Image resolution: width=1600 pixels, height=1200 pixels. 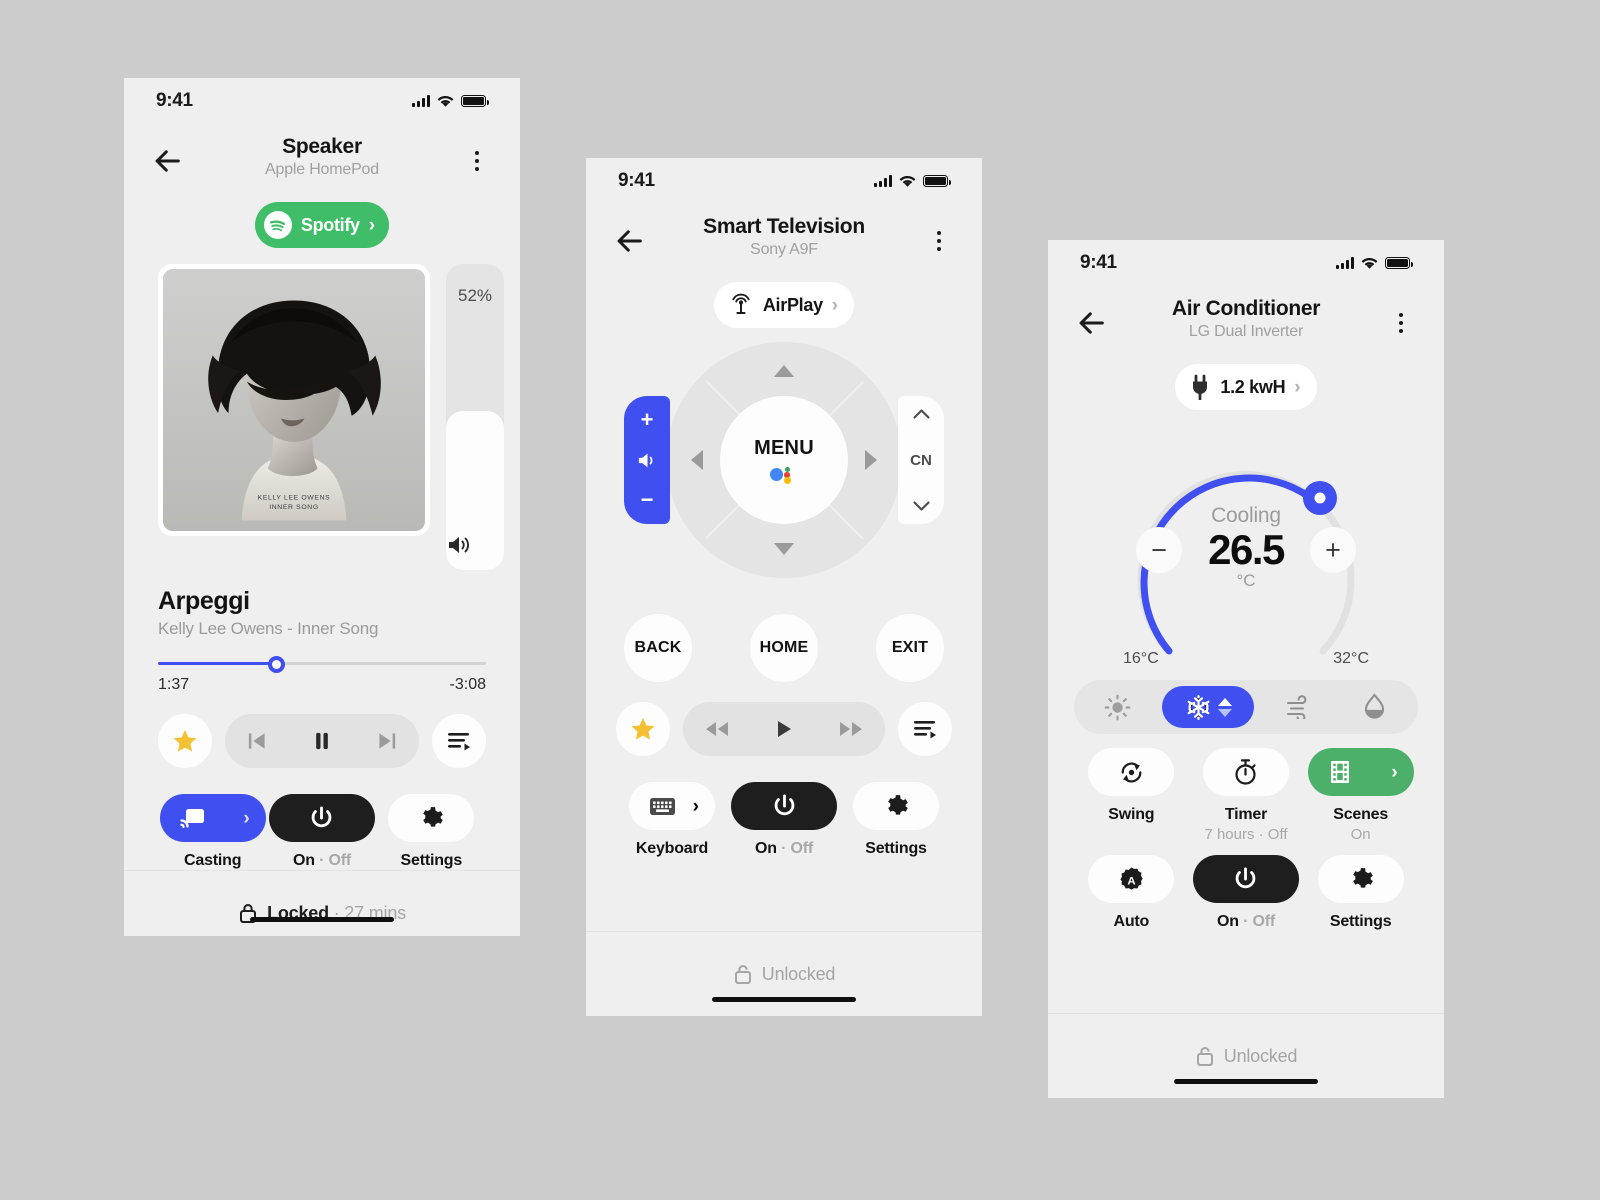 I want to click on skip-next-icon, so click(x=387, y=741).